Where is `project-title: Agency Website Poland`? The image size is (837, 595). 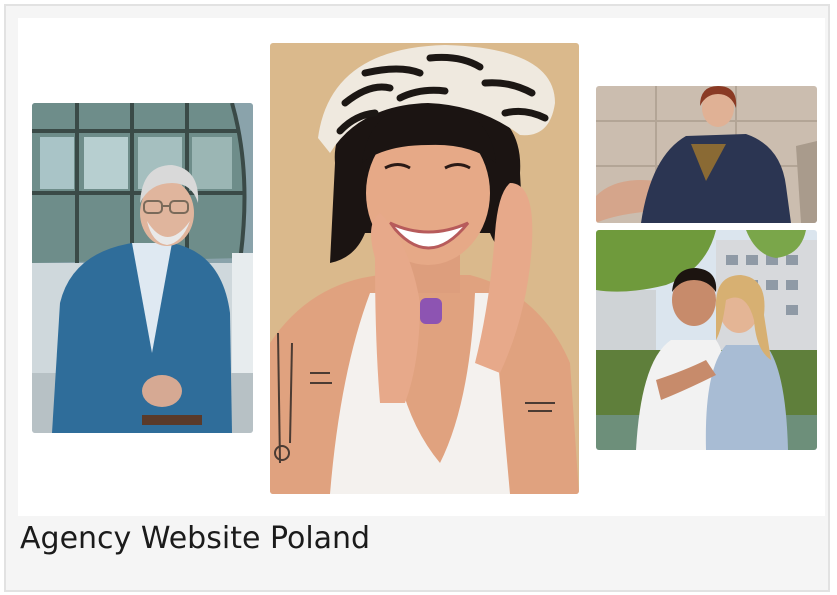 project-title: Agency Website Poland is located at coordinates (195, 538).